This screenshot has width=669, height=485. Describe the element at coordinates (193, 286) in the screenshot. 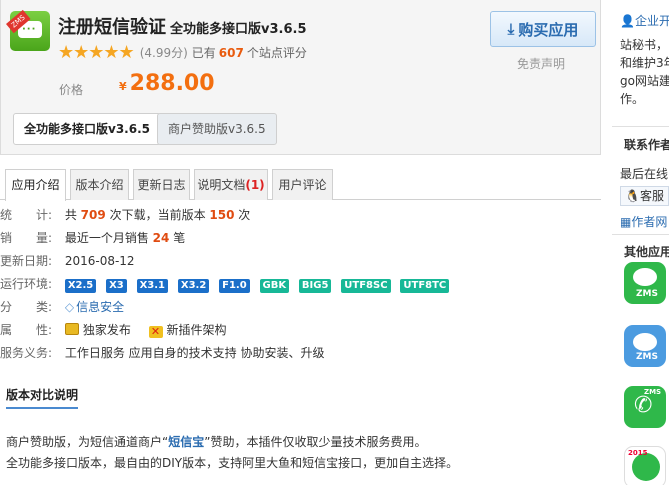

I see `env-tag: X3.2` at that location.